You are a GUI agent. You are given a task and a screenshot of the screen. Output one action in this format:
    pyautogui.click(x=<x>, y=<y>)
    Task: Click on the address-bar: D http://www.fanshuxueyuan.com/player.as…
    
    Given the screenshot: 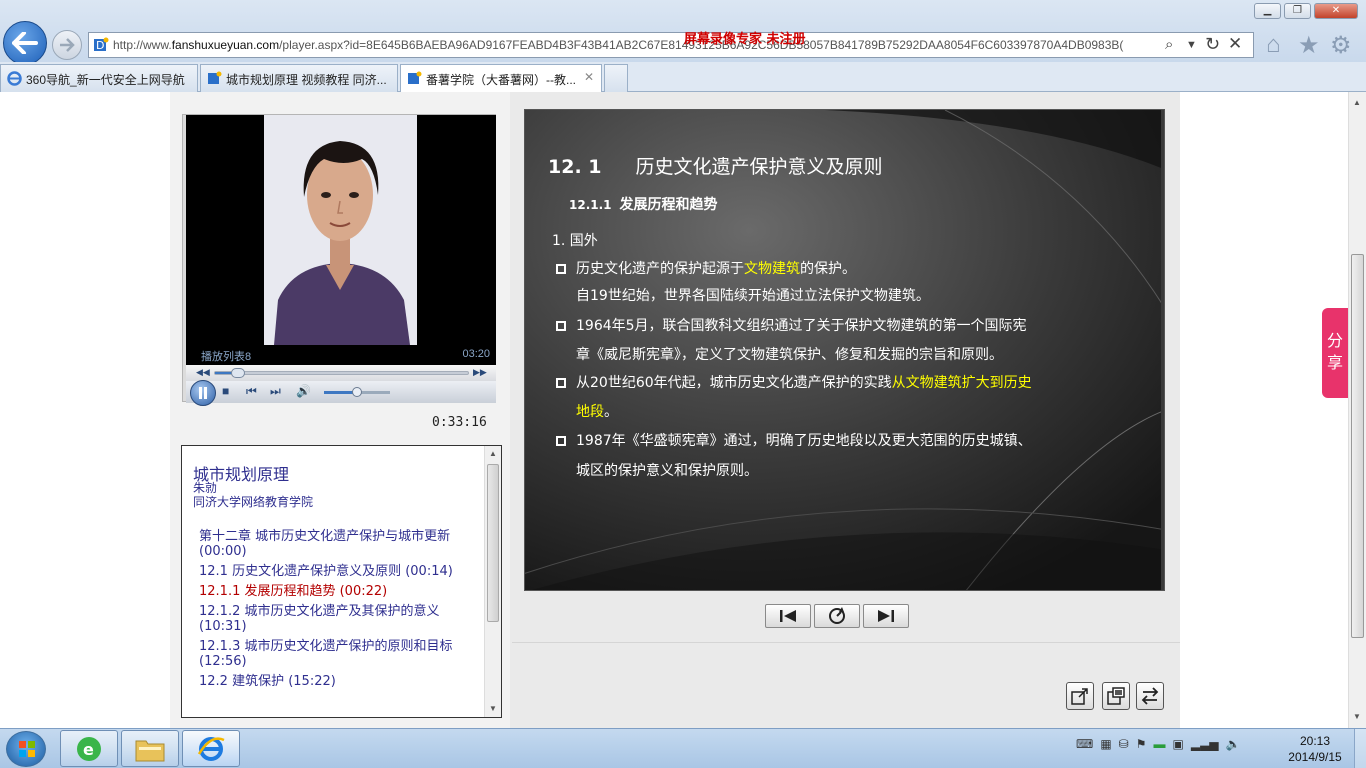 What is the action you would take?
    pyautogui.click(x=671, y=45)
    